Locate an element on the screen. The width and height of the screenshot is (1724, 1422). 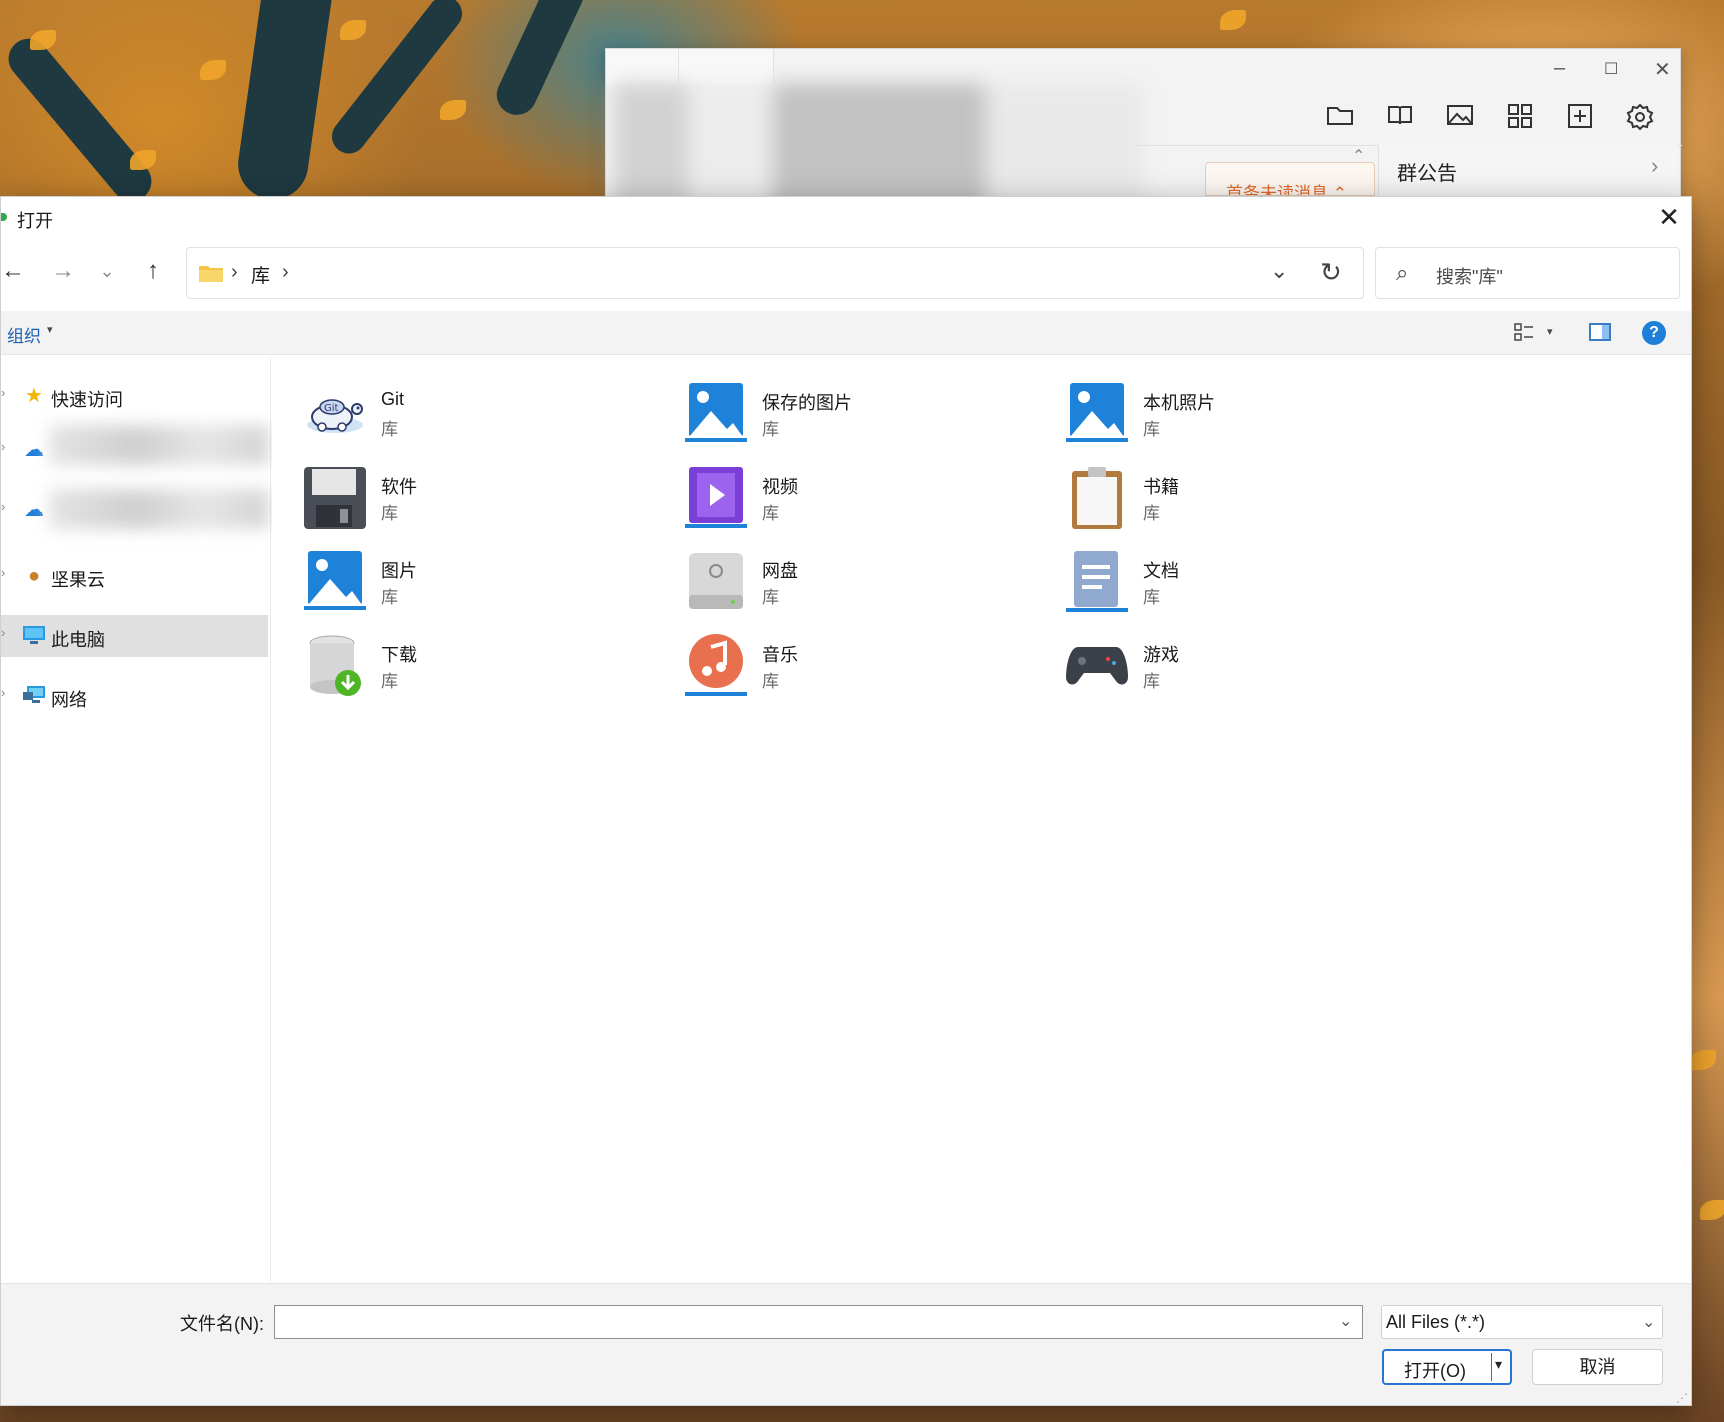
view-options-icon is located at coordinates (1524, 332).